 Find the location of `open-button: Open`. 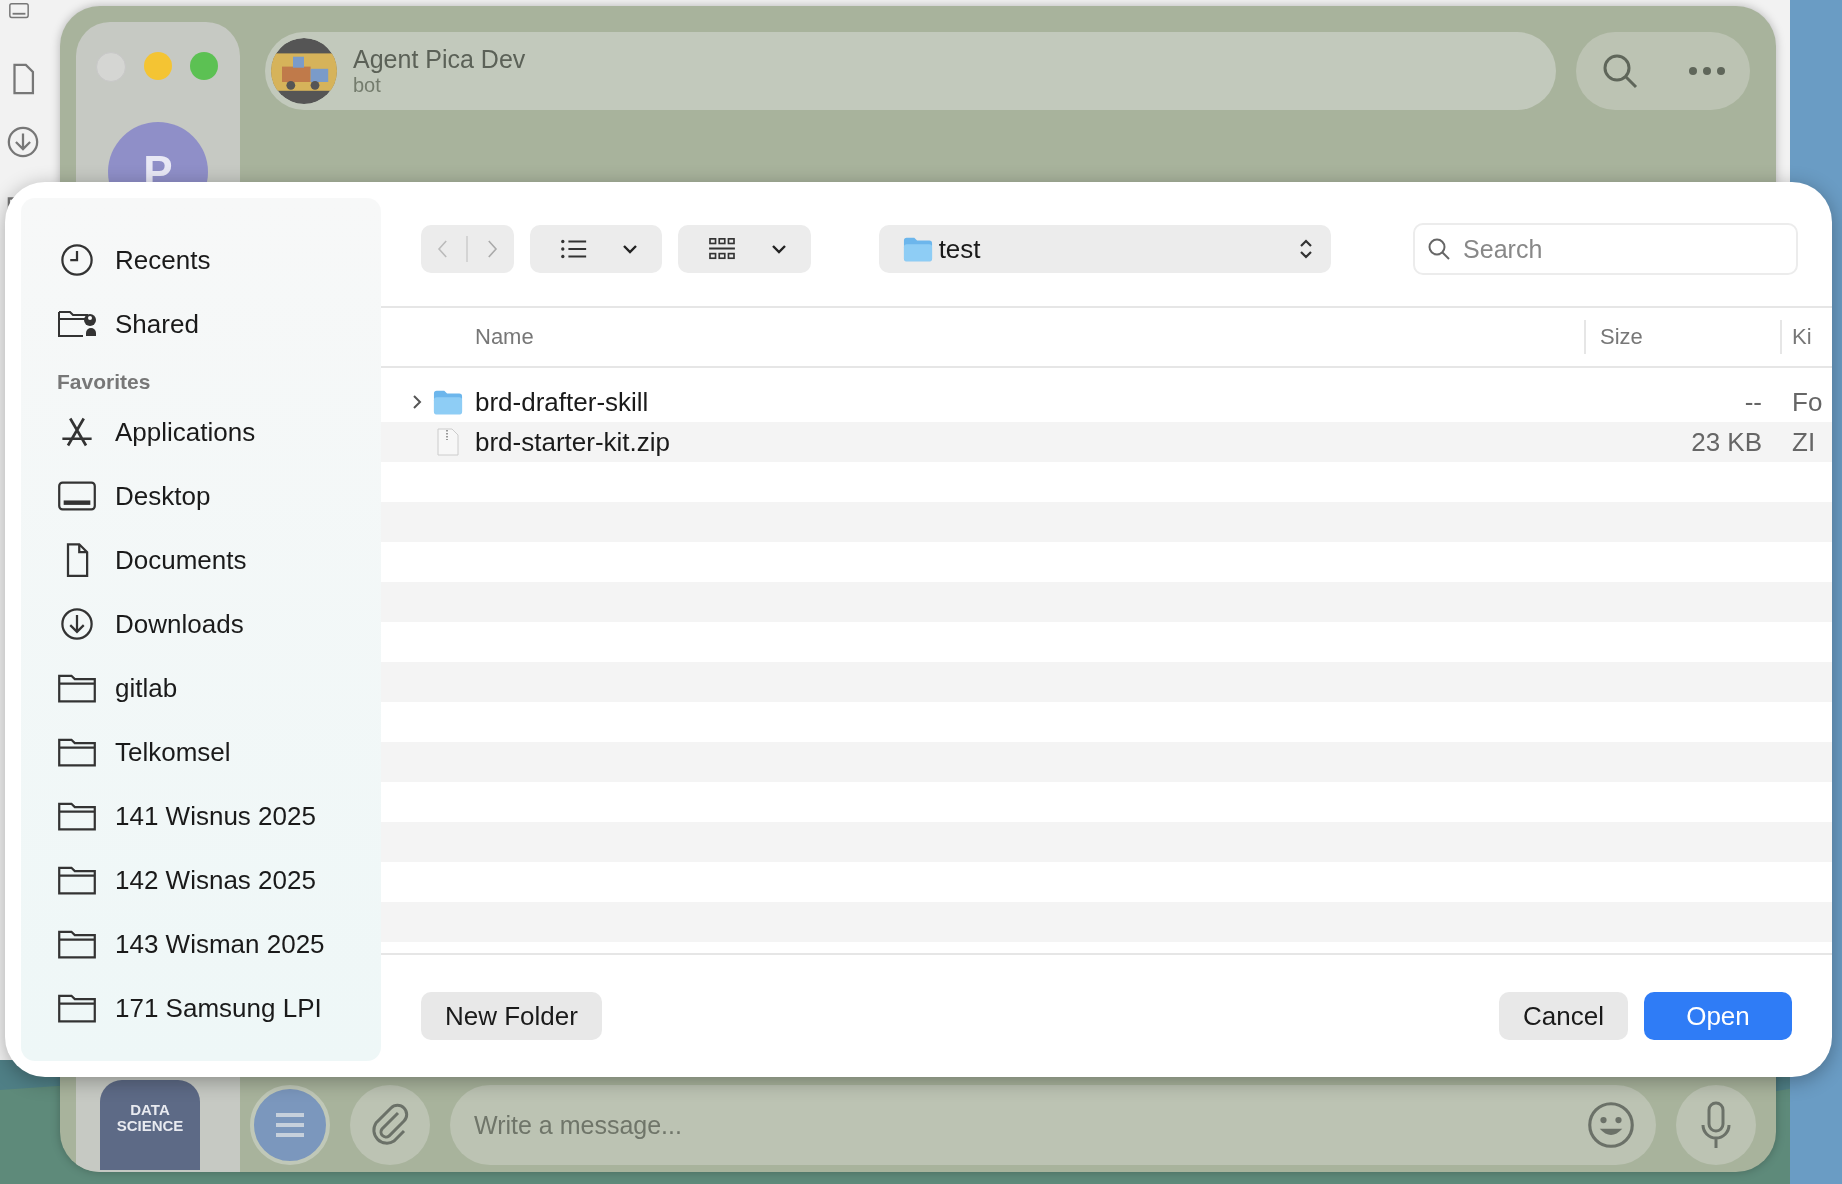

open-button: Open is located at coordinates (1718, 1016).